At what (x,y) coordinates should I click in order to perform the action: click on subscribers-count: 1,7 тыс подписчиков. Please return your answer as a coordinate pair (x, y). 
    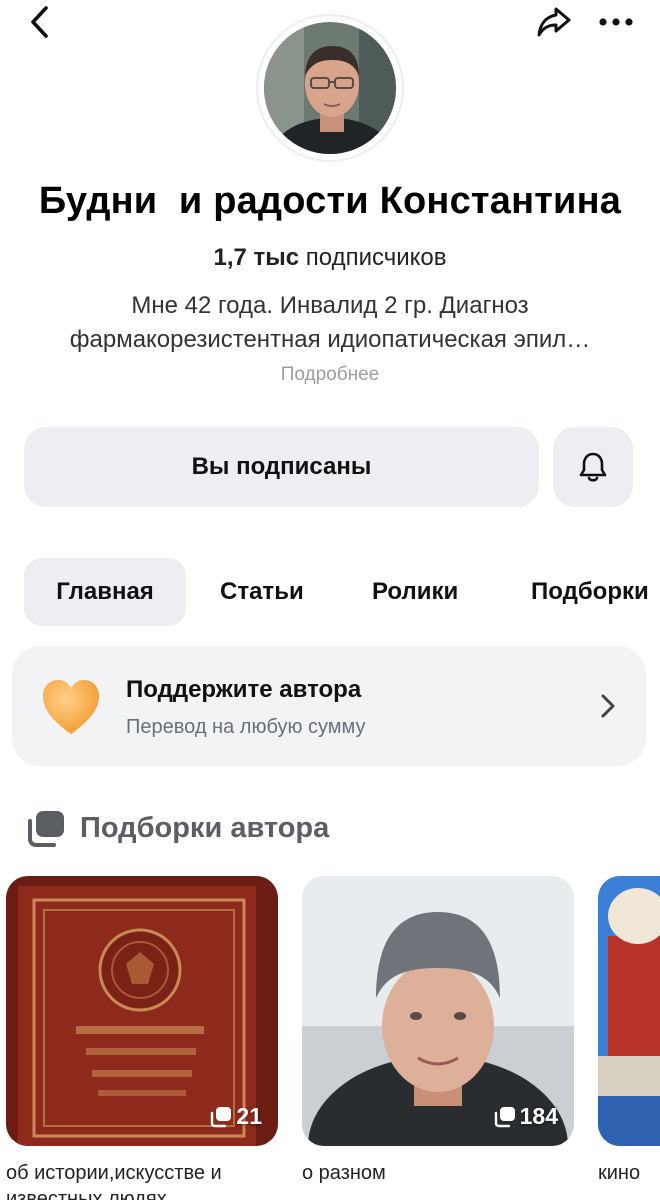
    Looking at the image, I should click on (330, 258).